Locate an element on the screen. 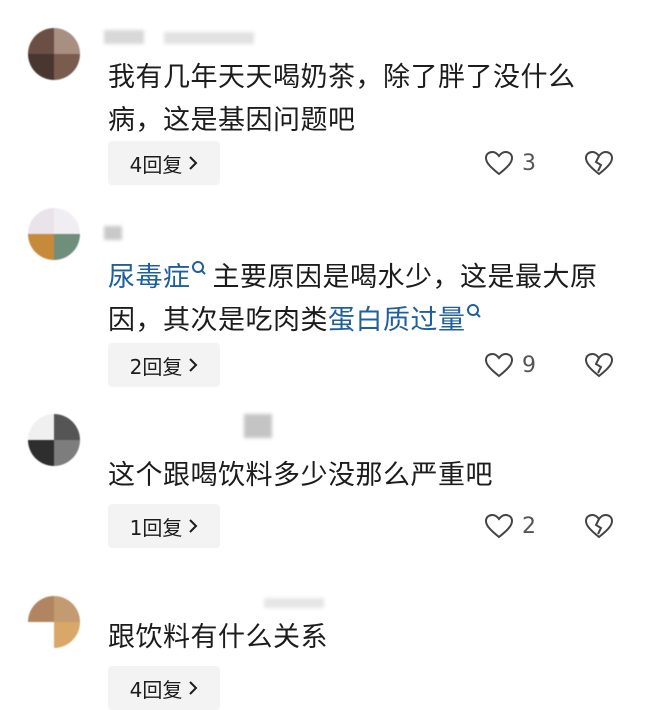  comment-text: 这个跟喝饮料多少没那么严重吧 is located at coordinates (300, 475).